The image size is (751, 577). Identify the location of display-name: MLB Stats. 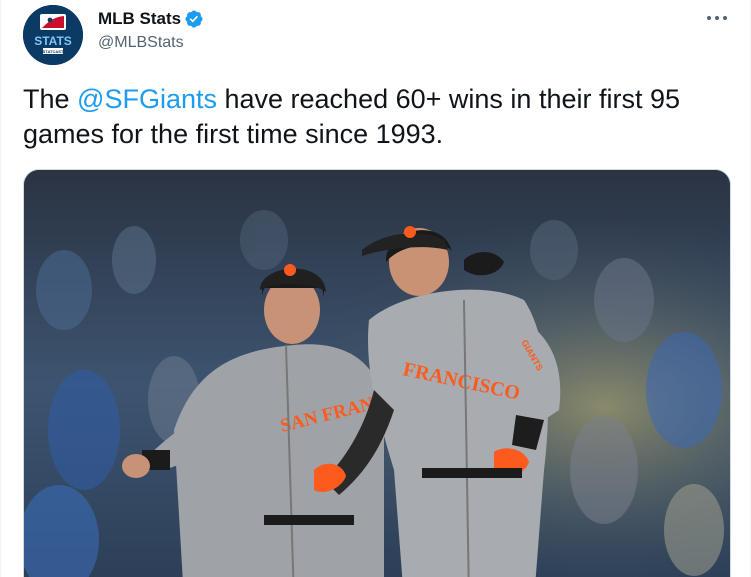
(139, 19).